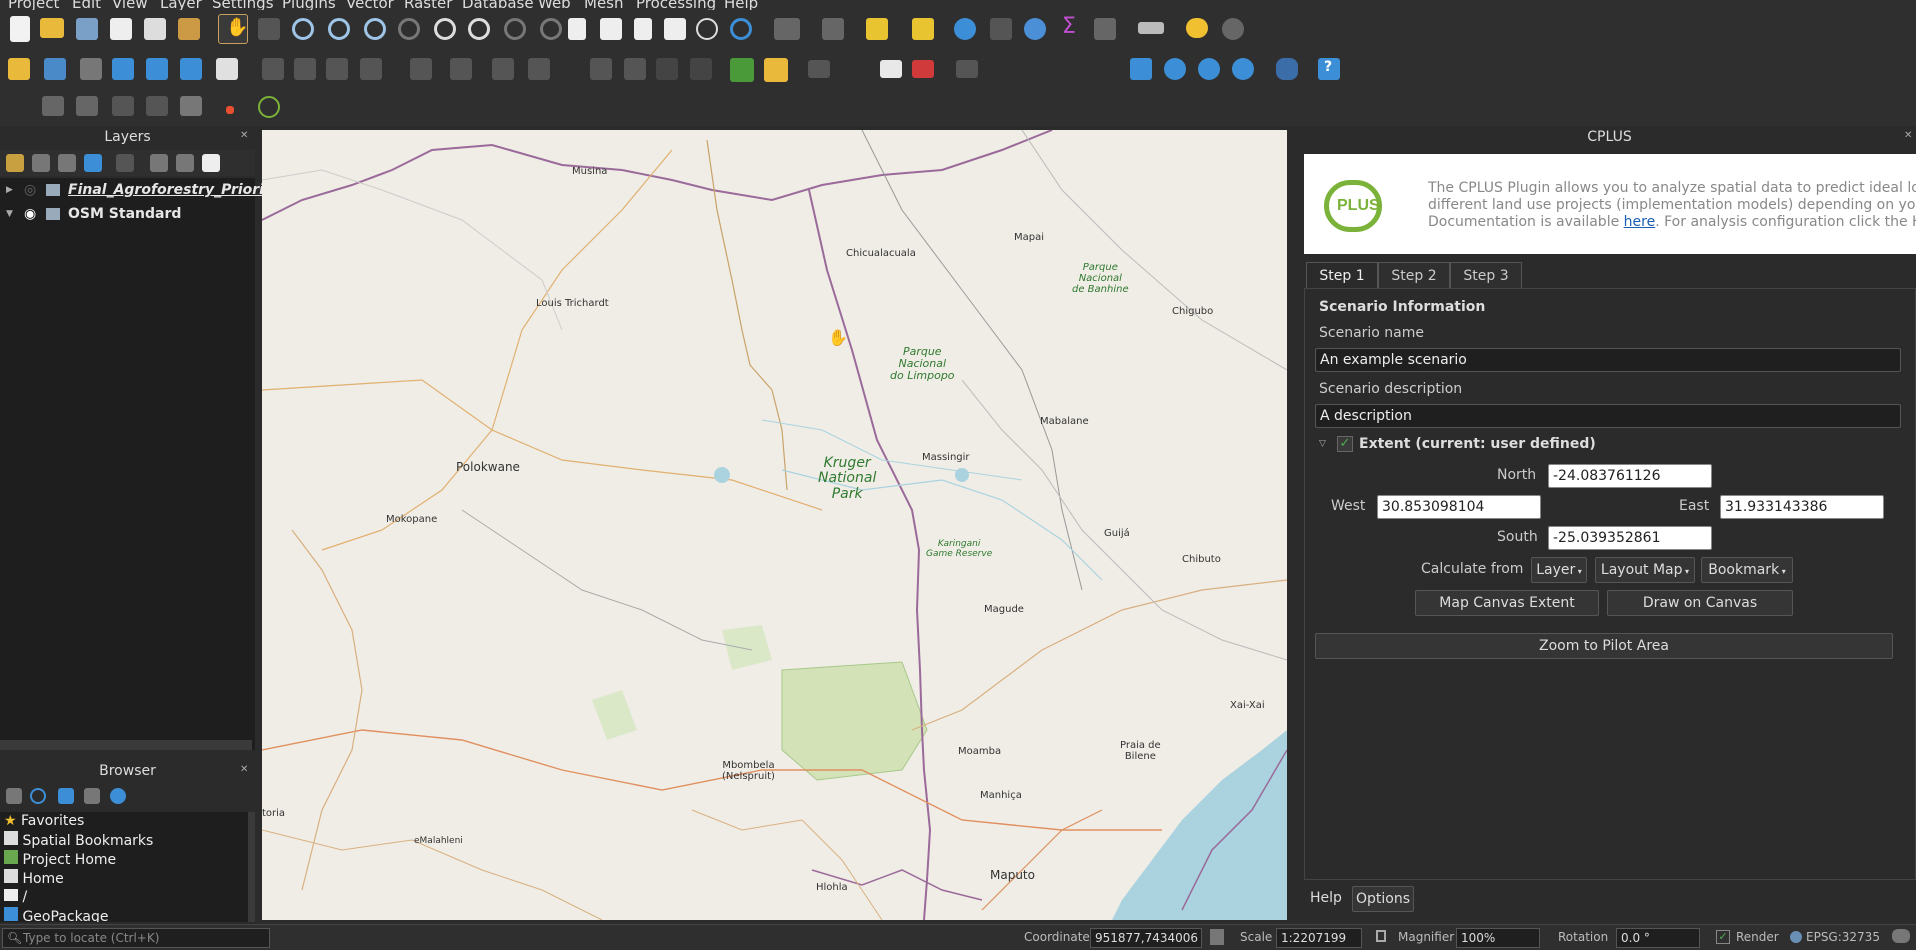  What do you see at coordinates (1326, 899) in the screenshot?
I see `help-button: Help` at bounding box center [1326, 899].